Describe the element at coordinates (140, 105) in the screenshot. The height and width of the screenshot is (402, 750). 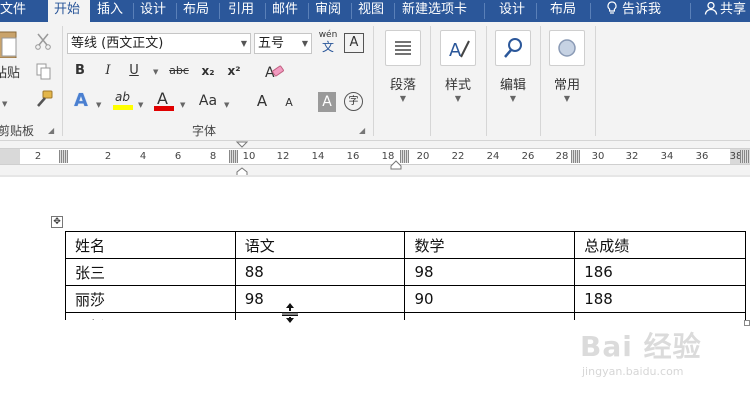
I see `highlight-dropdown-arrow: ▼` at that location.